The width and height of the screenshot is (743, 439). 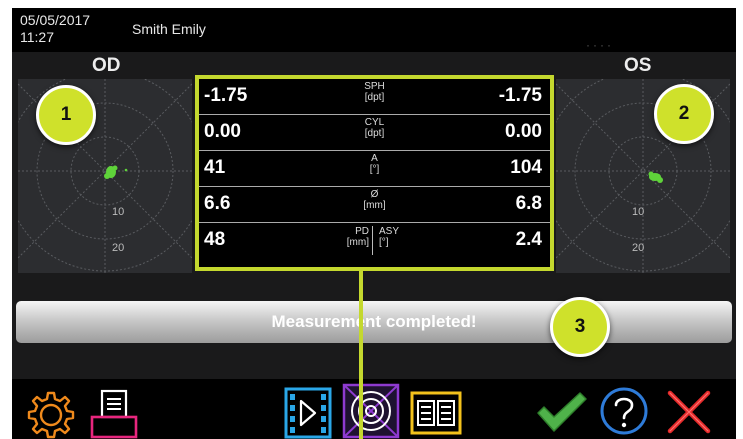 I want to click on diameter-label-unit: [mm], so click(x=374, y=205).